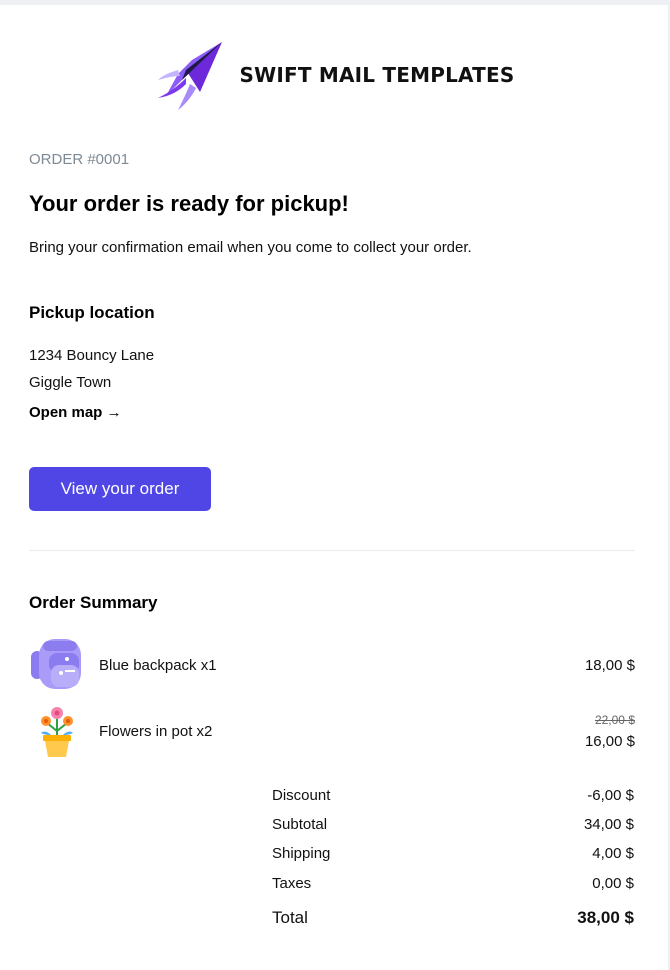 The height and width of the screenshot is (970, 670). I want to click on item-price: 18,00 $, so click(609, 665).